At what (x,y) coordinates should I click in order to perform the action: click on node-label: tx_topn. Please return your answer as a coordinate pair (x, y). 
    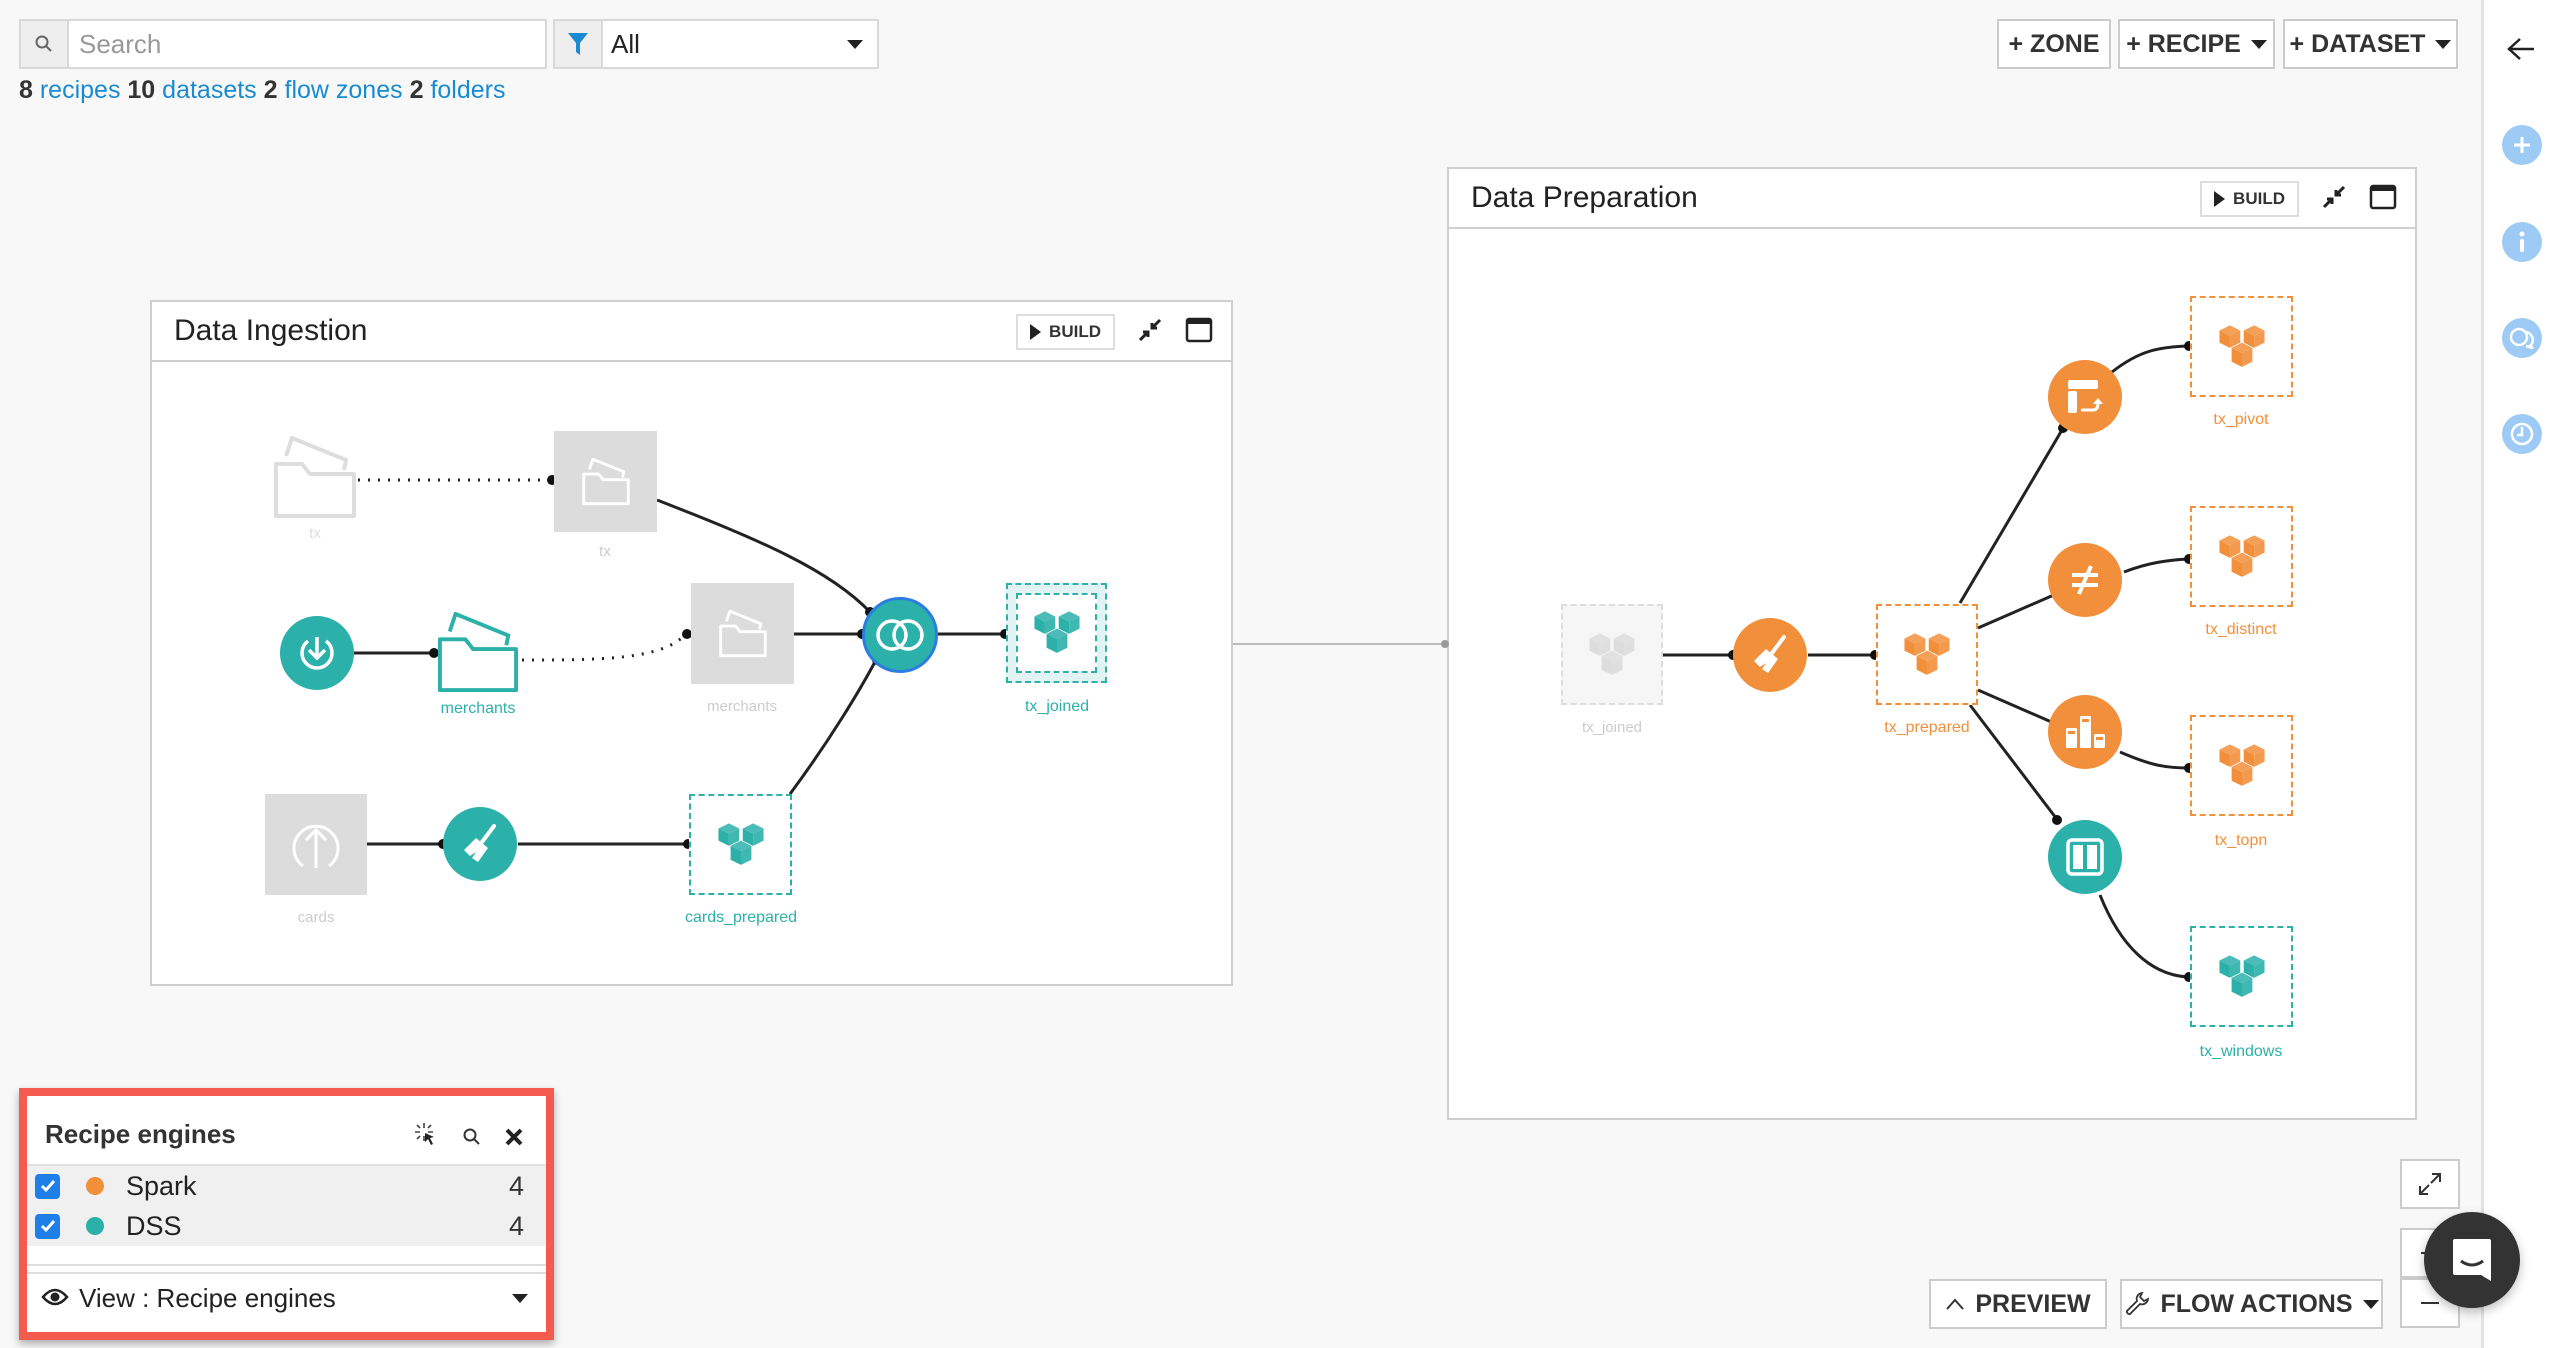
    Looking at the image, I should click on (2241, 840).